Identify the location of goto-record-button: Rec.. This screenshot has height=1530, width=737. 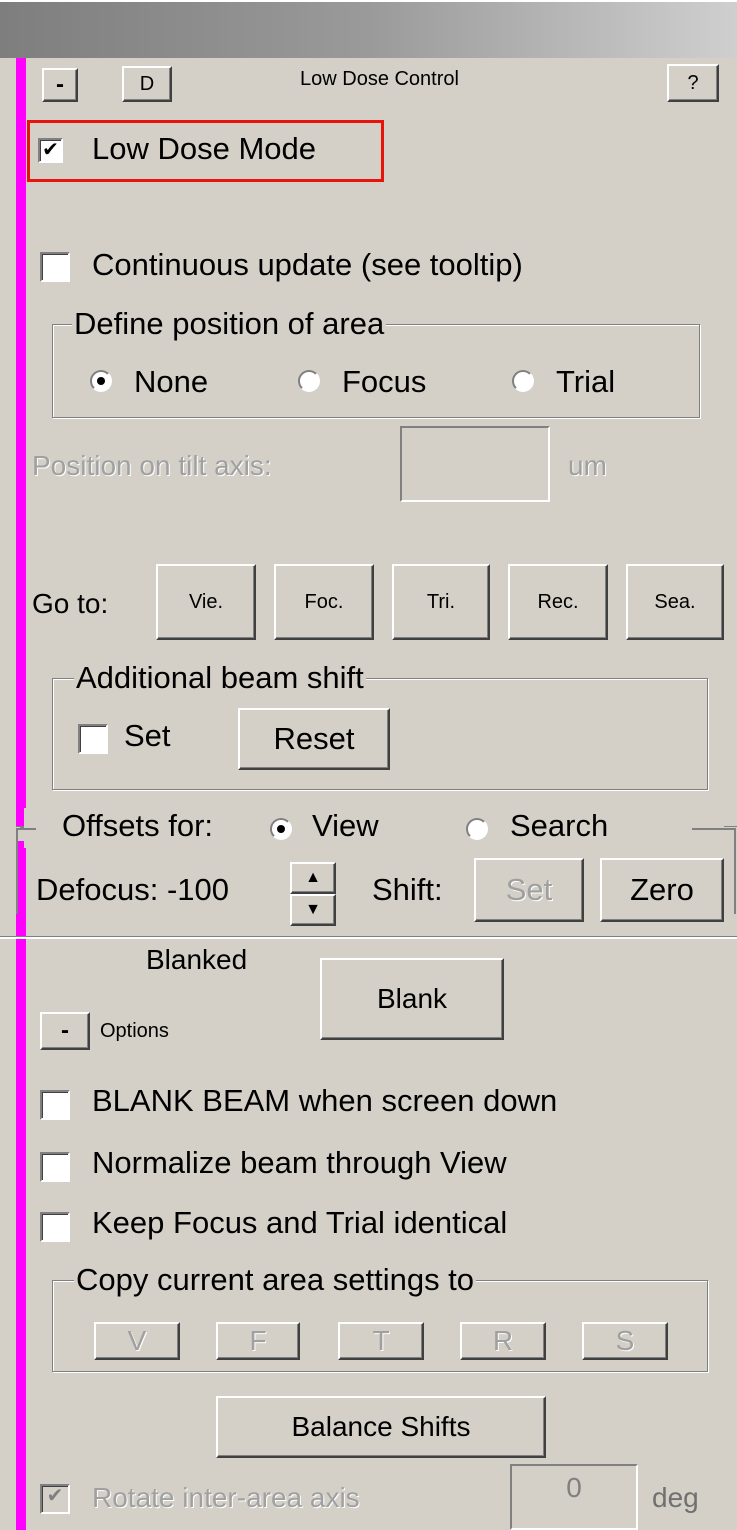
(558, 602).